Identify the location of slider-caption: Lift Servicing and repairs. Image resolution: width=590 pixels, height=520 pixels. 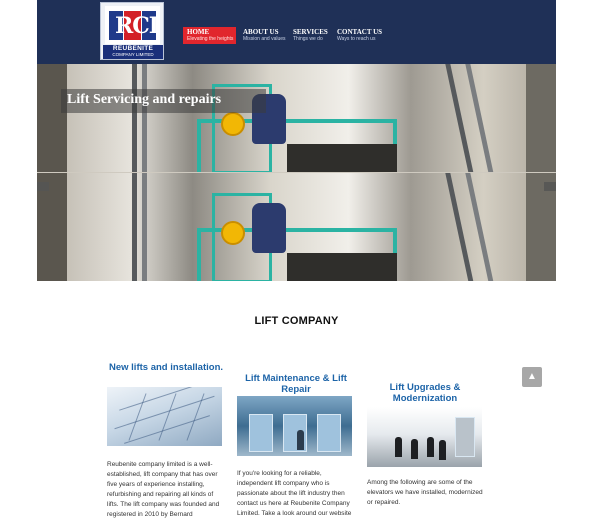
(163, 101).